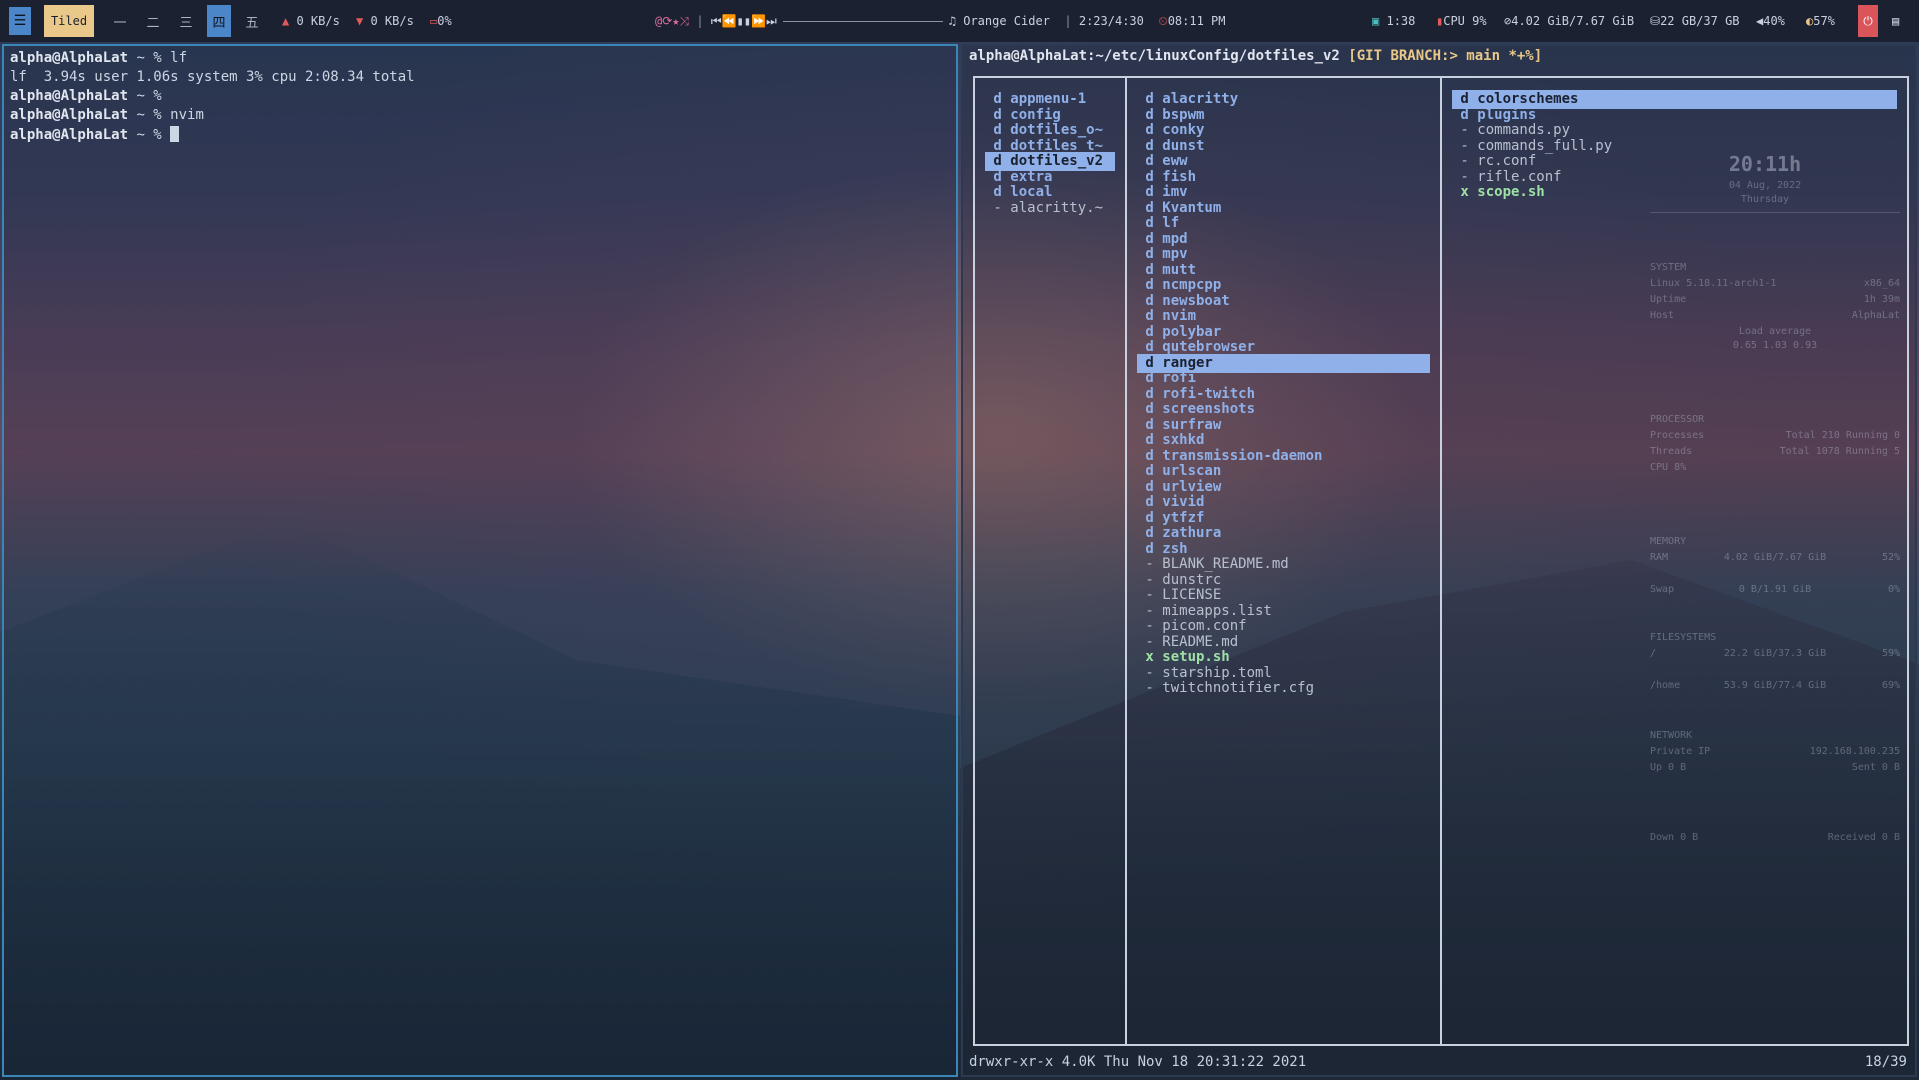 The width and height of the screenshot is (1919, 1080). I want to click on memory-usage: 4.02 GiB/7.67 GiB, so click(1573, 21).